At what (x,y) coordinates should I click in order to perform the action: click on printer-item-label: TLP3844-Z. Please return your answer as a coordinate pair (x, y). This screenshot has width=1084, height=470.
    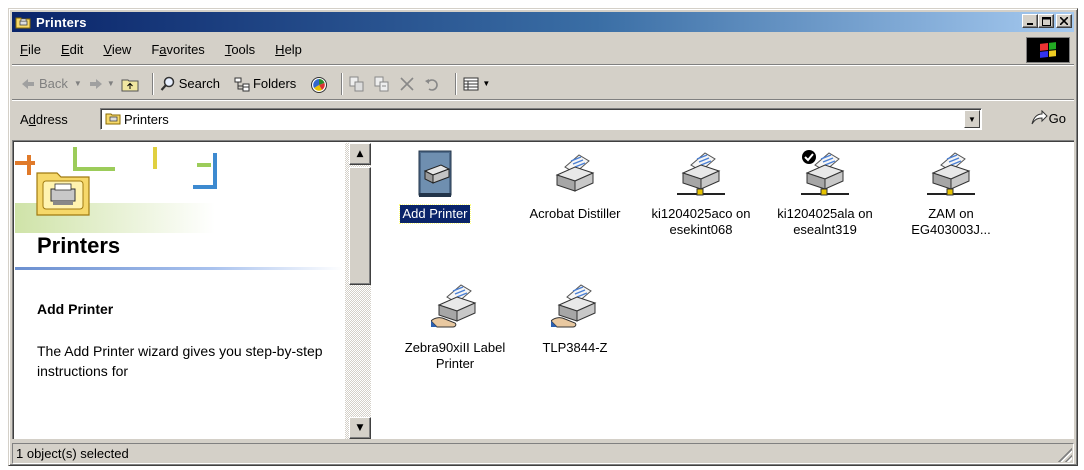
    Looking at the image, I should click on (575, 347).